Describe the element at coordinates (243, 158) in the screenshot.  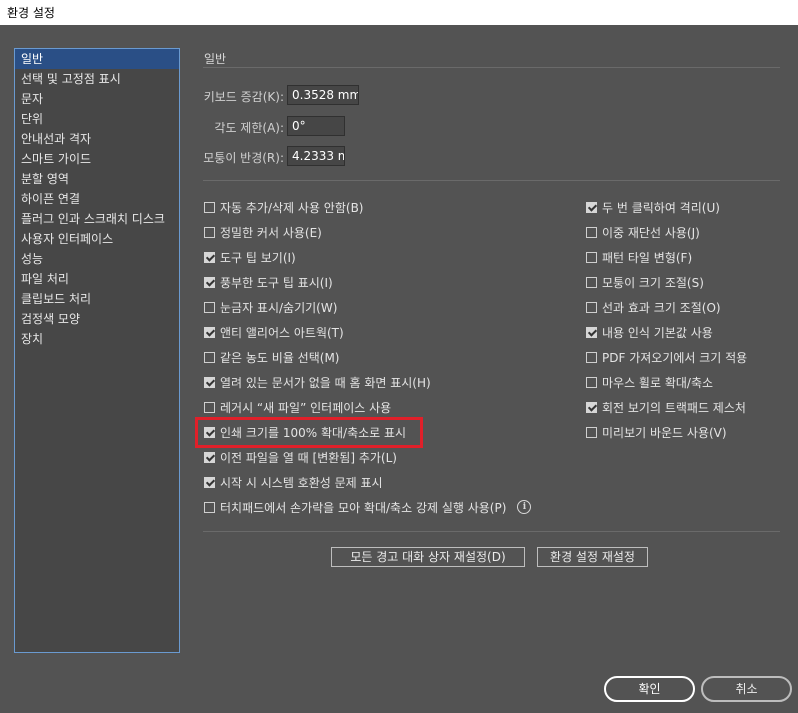
I see `corner-radius-label: 모퉁이 반경(R):` at that location.